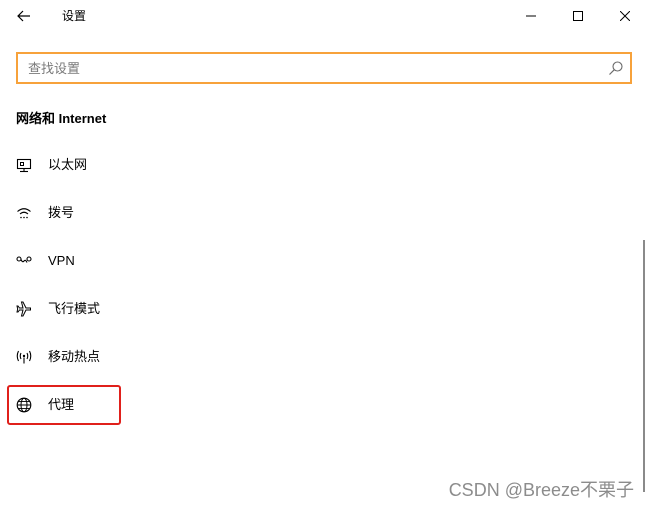 The image size is (648, 508). I want to click on close-icon, so click(625, 16).